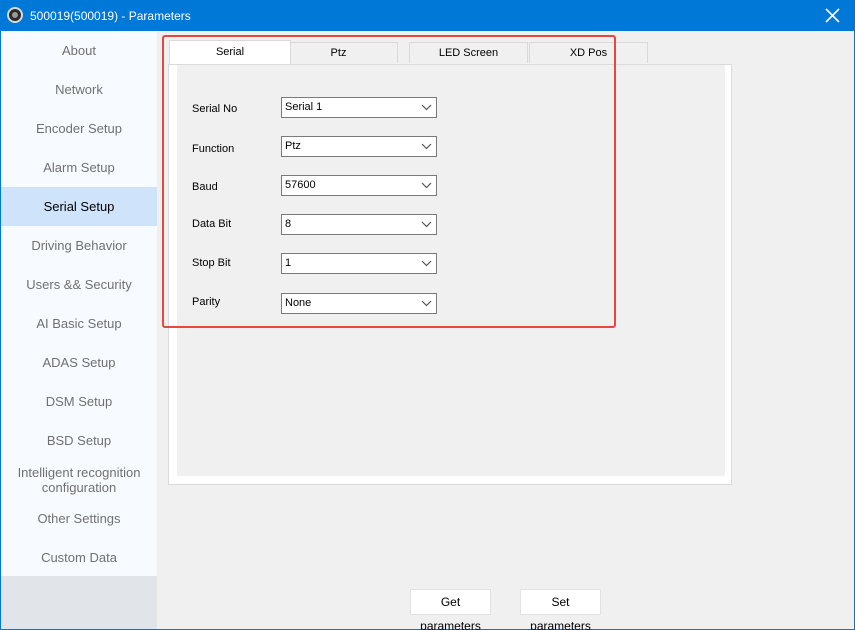 This screenshot has height=630, width=855. I want to click on sidebar-item-network: Network, so click(79, 89).